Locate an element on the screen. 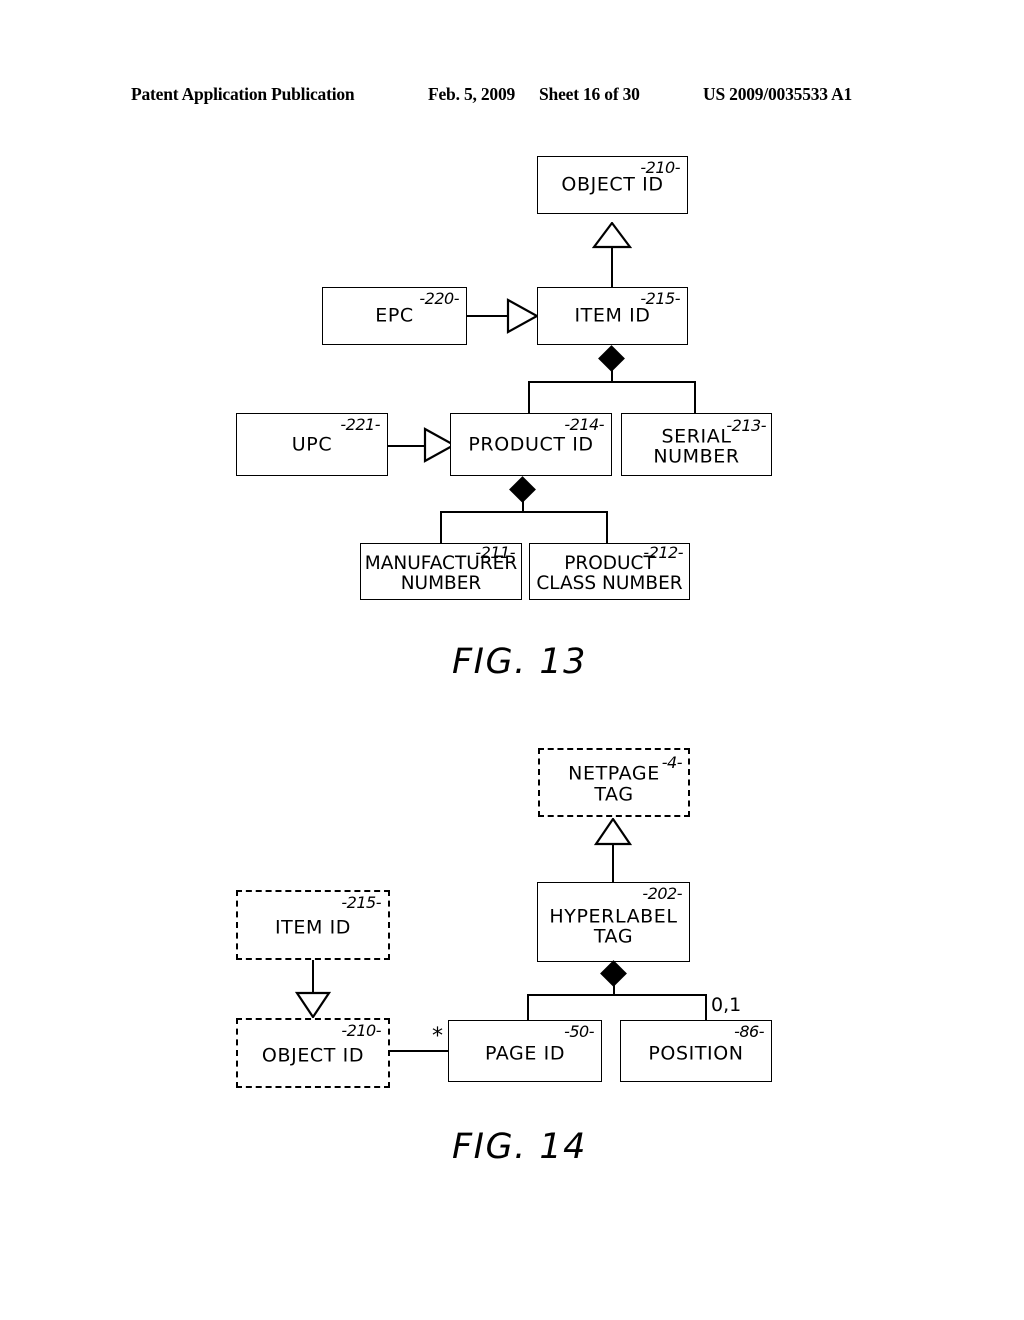 This screenshot has height=1320, width=1024. node-object-id: -210- OBJECT ID is located at coordinates (612, 185).